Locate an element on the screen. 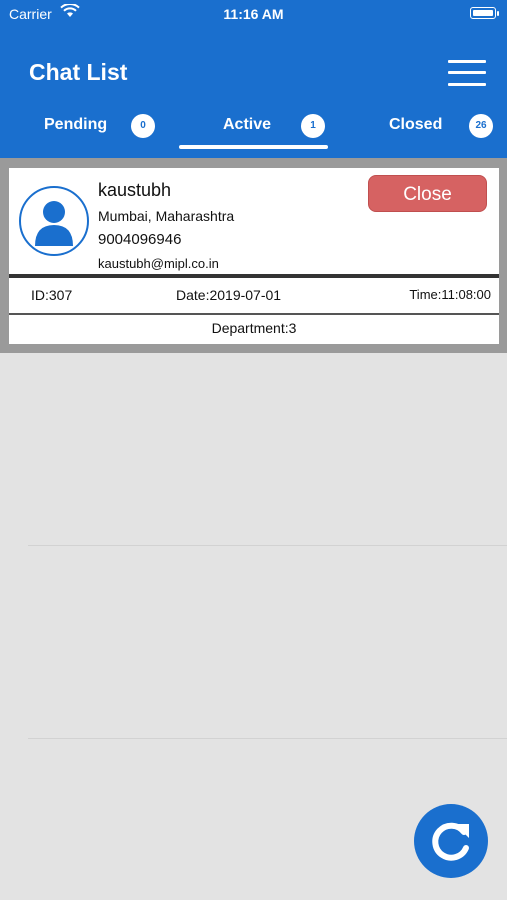 The image size is (507, 900). tab-closed: Closed 26 is located at coordinates (442, 127).